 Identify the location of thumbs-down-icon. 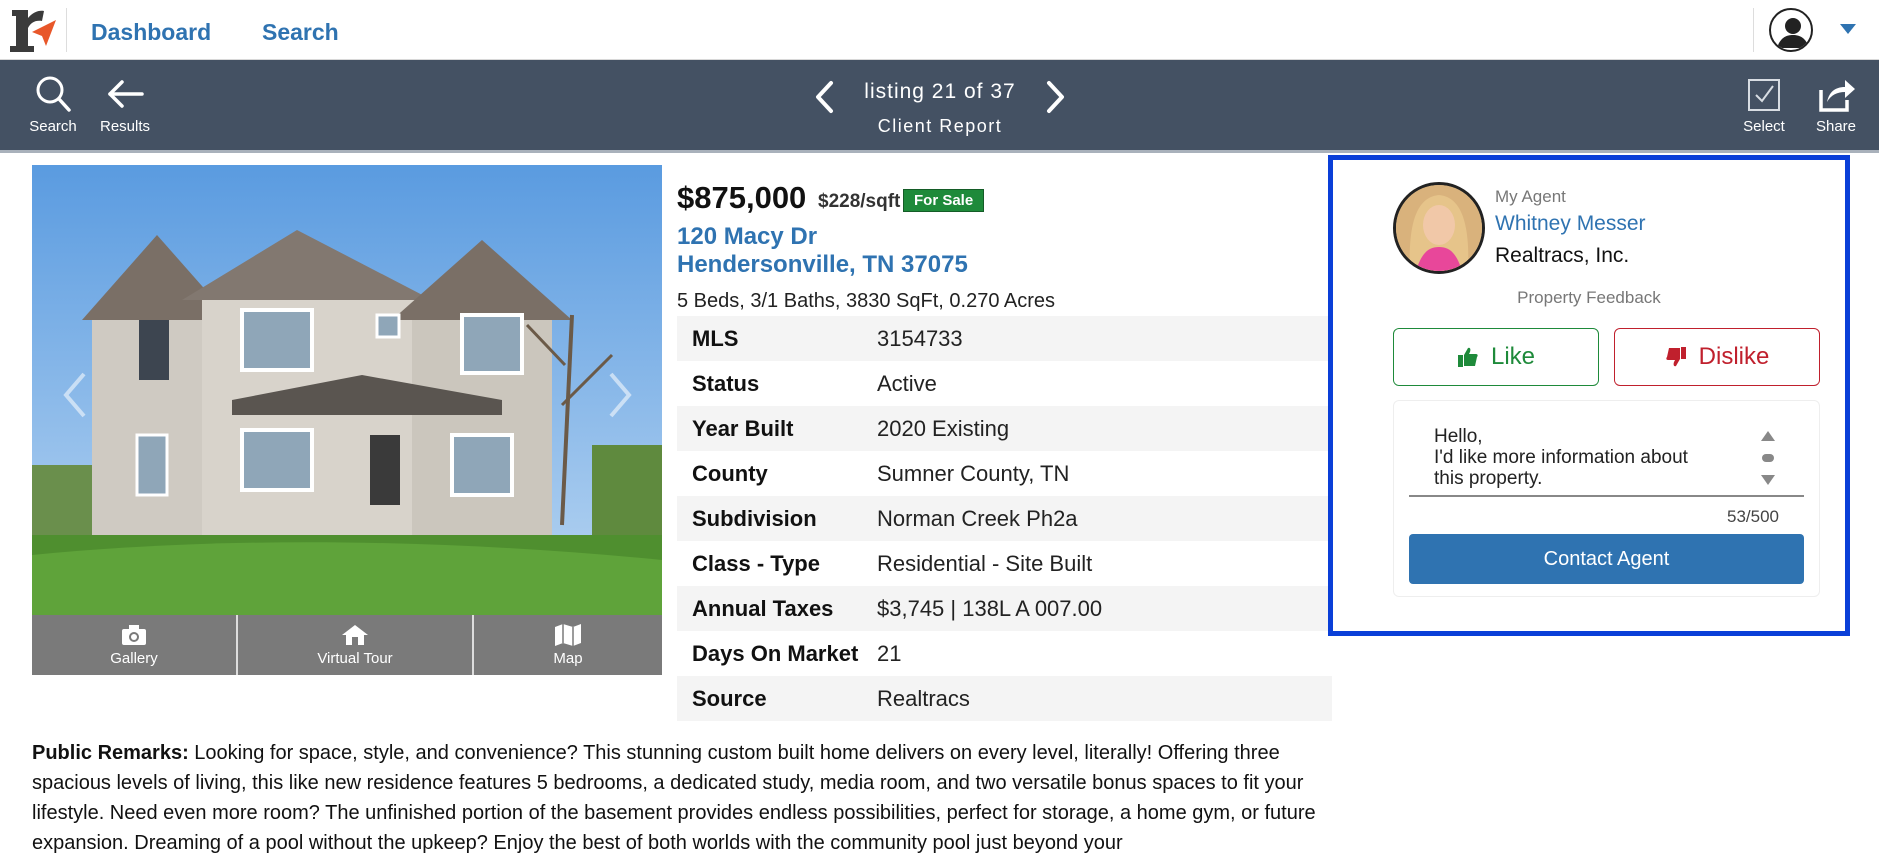
(1675, 357).